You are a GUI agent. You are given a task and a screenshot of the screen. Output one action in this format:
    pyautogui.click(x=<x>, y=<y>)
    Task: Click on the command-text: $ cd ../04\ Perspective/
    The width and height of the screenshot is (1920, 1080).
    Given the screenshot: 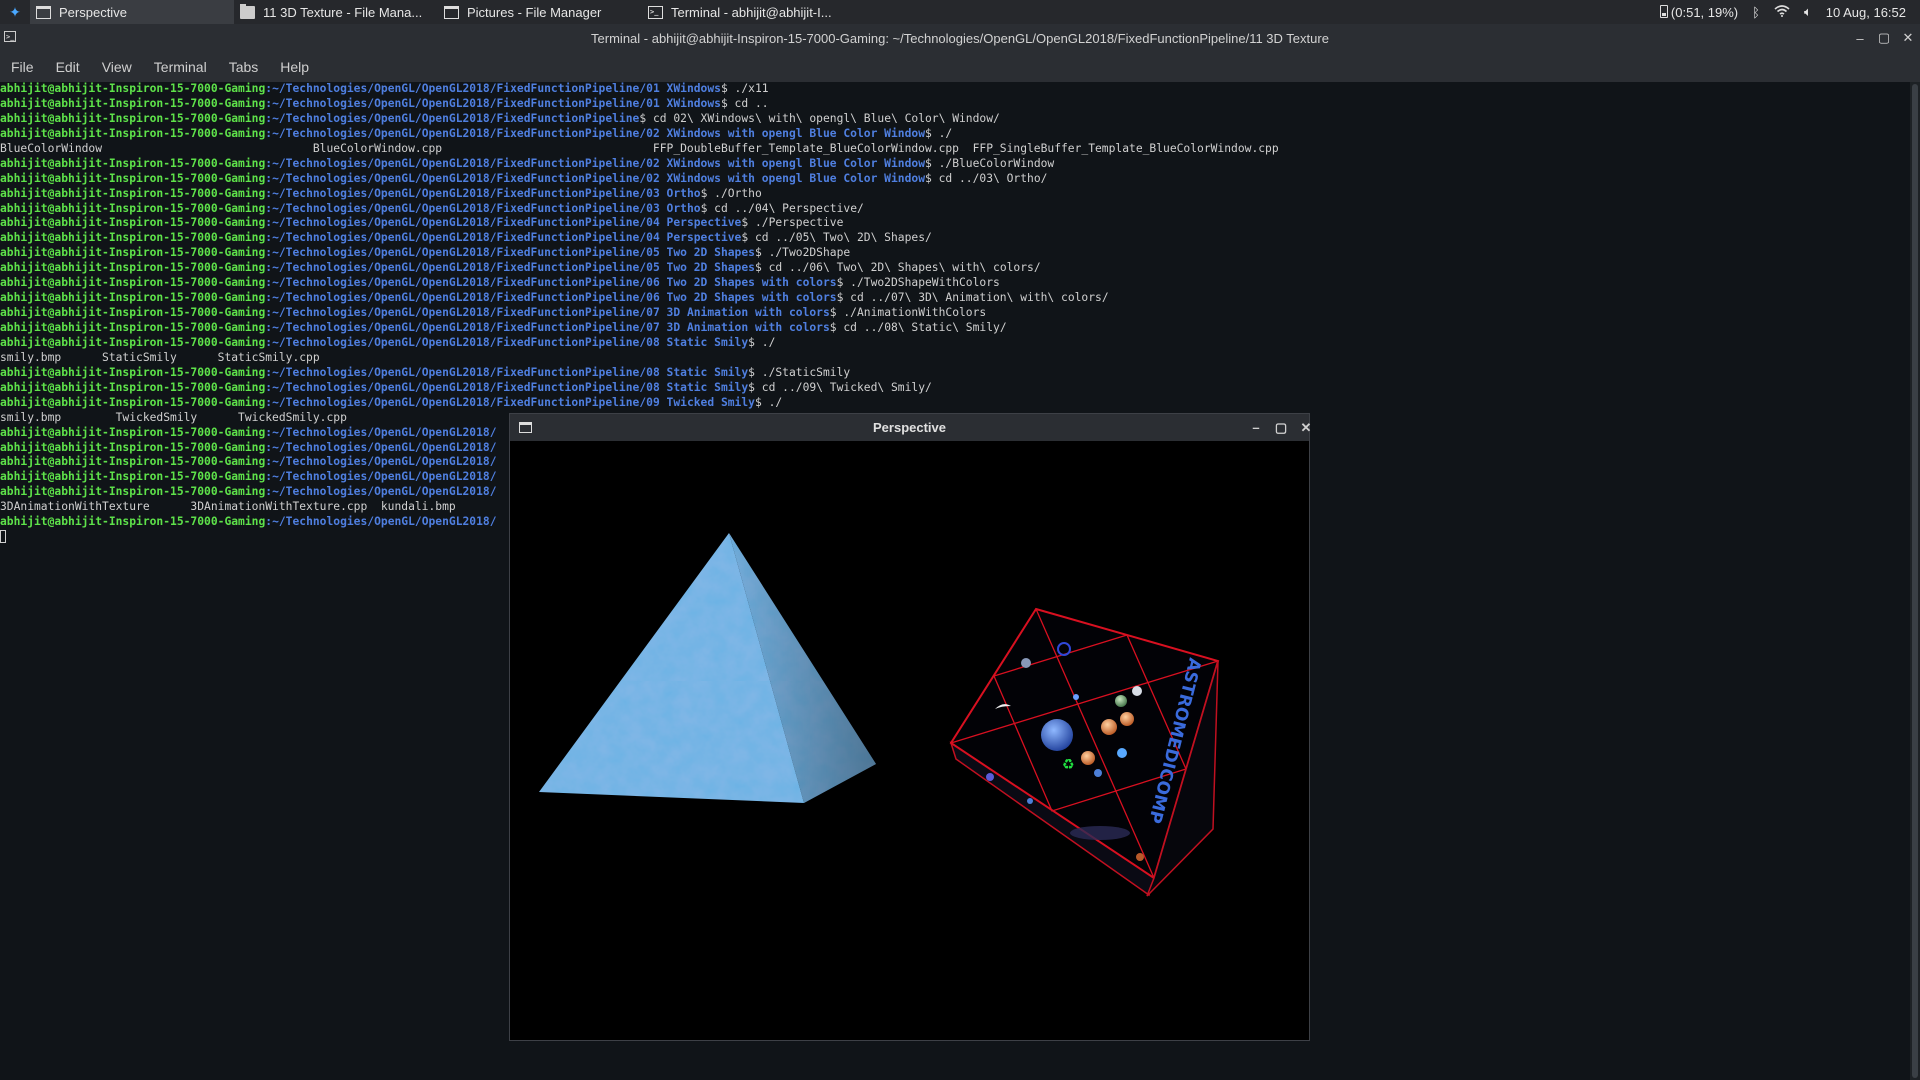 What is the action you would take?
    pyautogui.click(x=782, y=208)
    